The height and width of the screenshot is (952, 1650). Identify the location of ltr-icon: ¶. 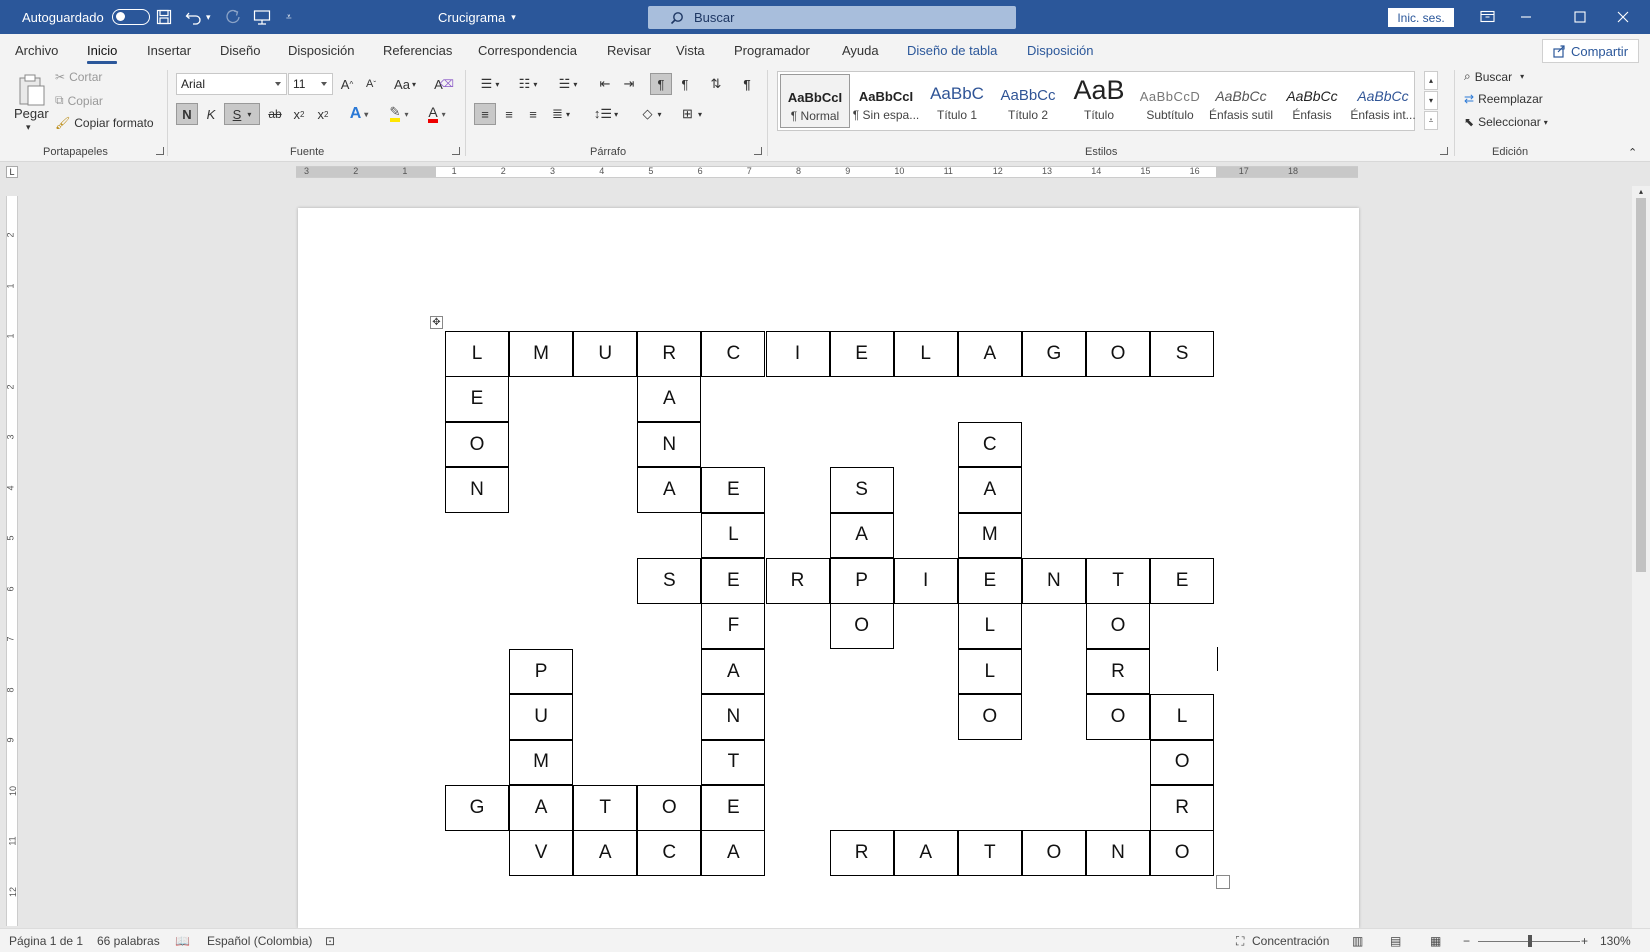
(661, 84).